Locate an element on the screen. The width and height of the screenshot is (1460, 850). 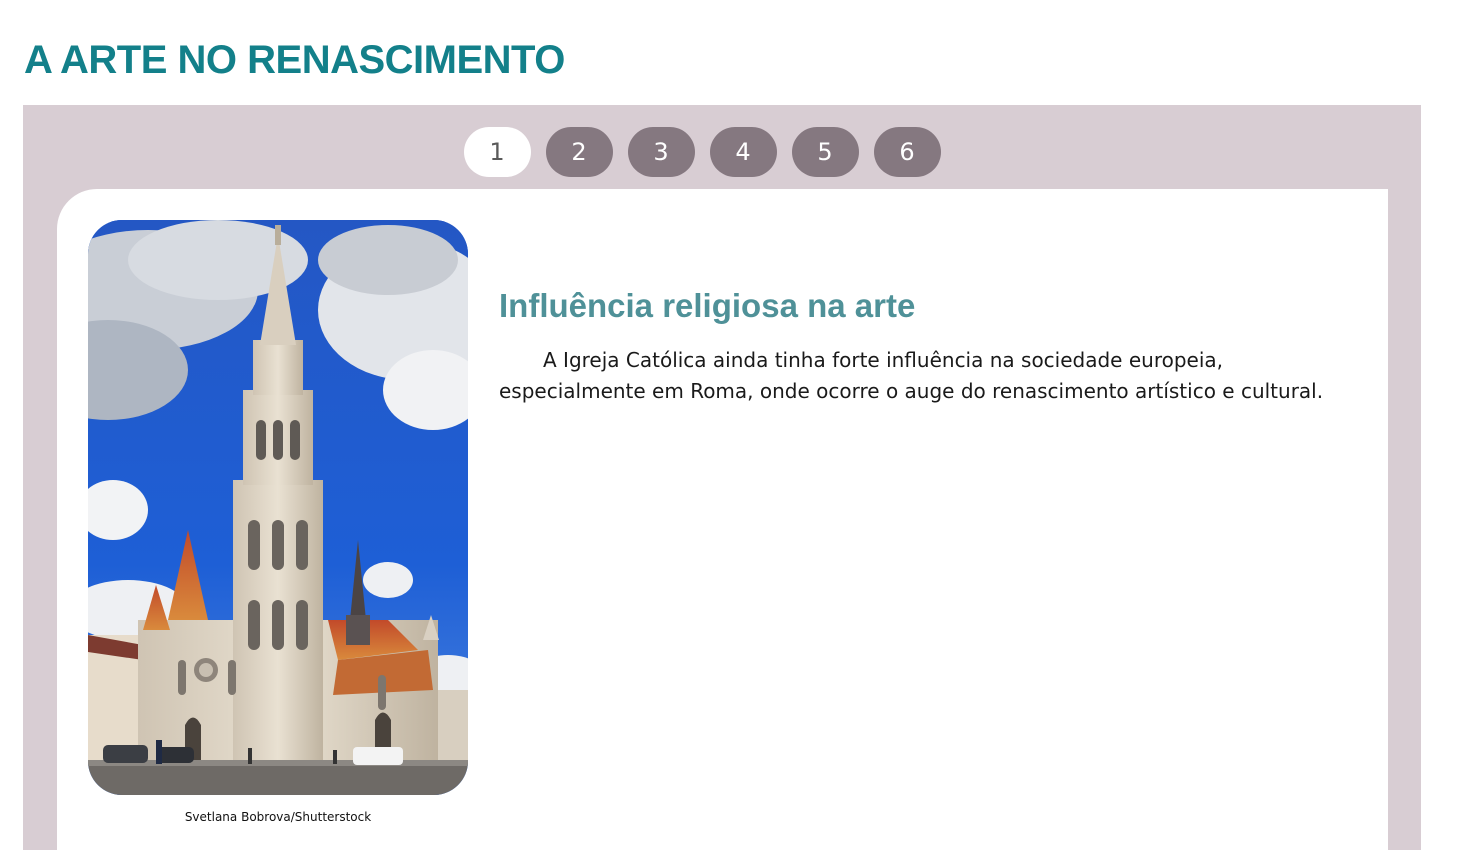
tab-slide-2: 2 is located at coordinates (579, 152).